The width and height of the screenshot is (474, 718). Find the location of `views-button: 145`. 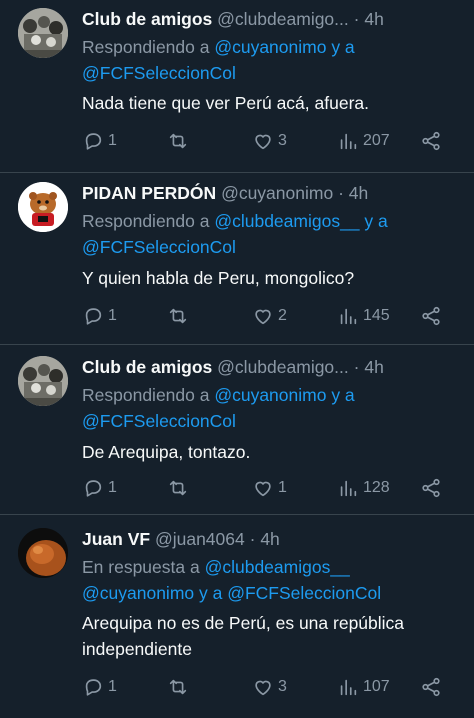

views-button: 145 is located at coordinates (363, 316).